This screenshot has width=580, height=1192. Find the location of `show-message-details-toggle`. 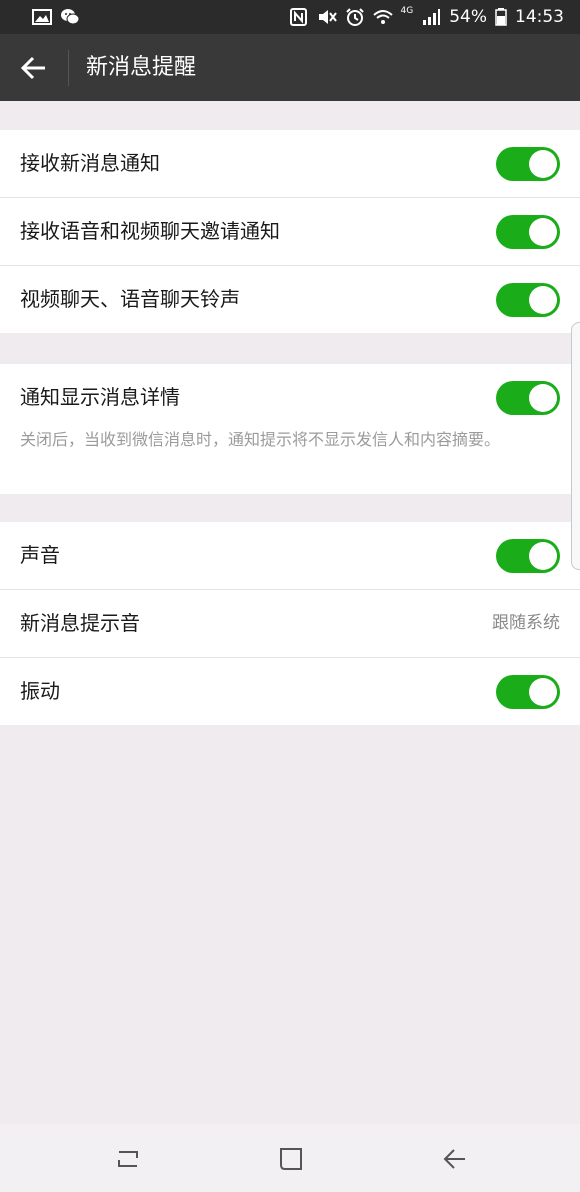

show-message-details-toggle is located at coordinates (528, 398).